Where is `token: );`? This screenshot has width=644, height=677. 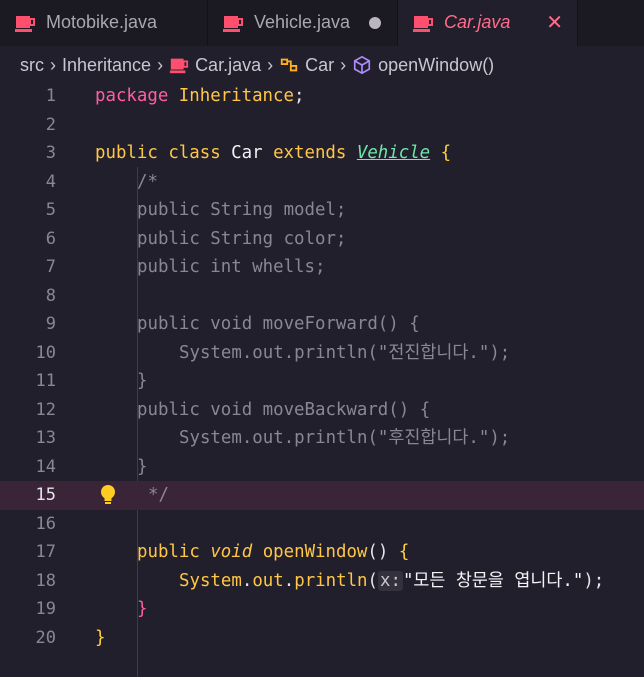 token: ); is located at coordinates (594, 580).